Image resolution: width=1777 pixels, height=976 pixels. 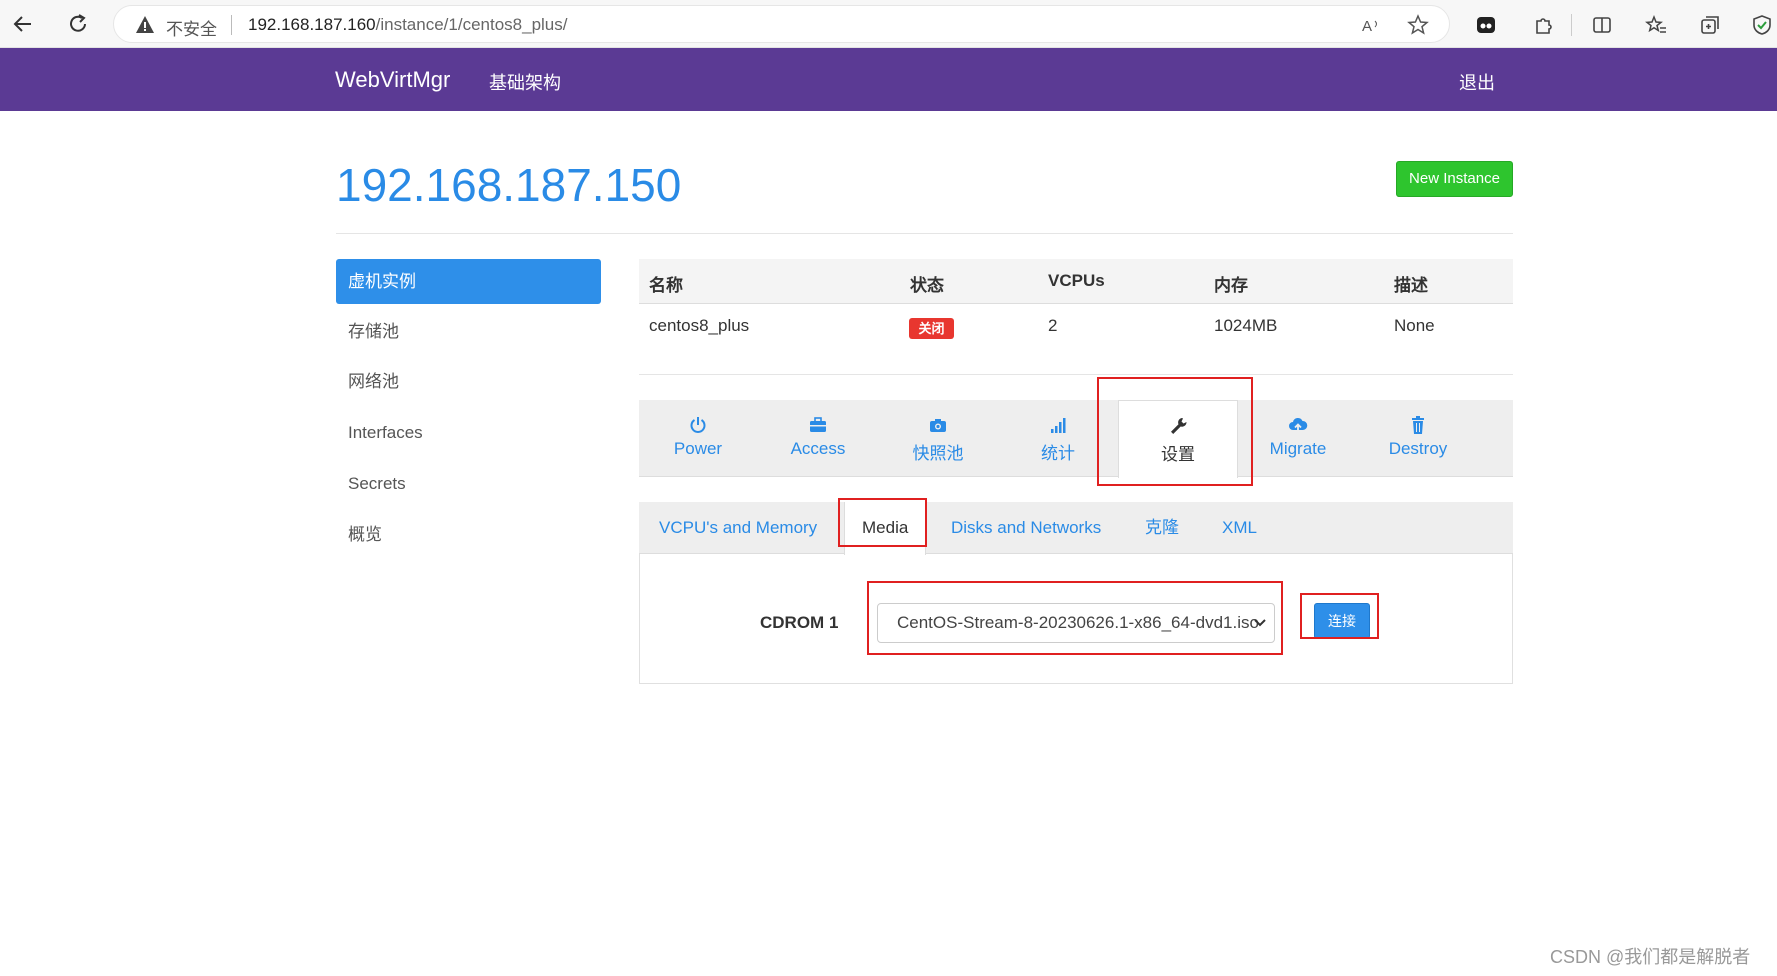 What do you see at coordinates (509, 185) in the screenshot?
I see `page-title: 192.168.187.150` at bounding box center [509, 185].